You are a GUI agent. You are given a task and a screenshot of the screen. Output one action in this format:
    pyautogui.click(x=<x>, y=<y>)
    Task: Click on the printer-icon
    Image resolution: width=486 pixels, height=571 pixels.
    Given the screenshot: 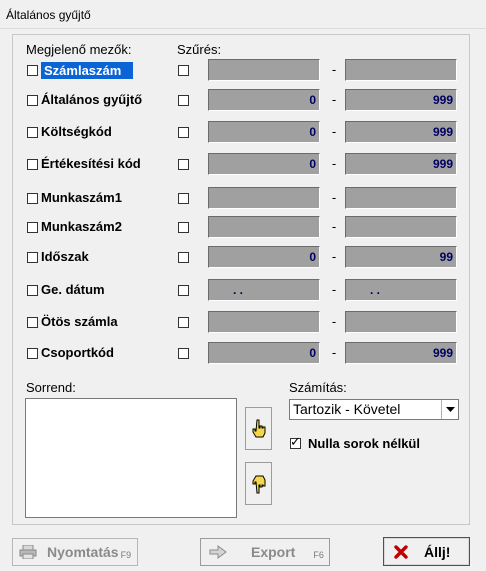 What is the action you would take?
    pyautogui.click(x=28, y=552)
    